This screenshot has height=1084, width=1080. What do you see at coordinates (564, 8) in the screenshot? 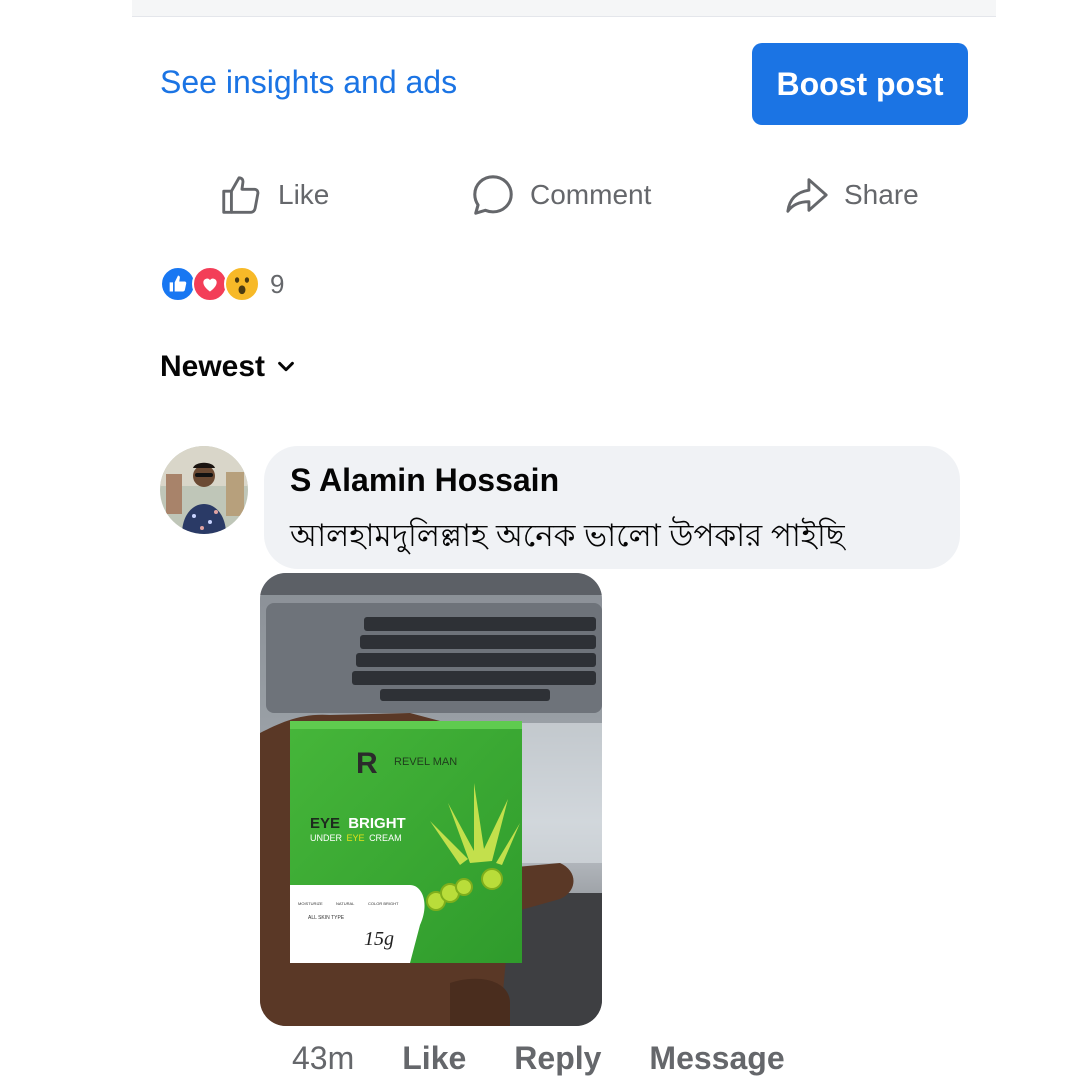
I see `top-divider` at bounding box center [564, 8].